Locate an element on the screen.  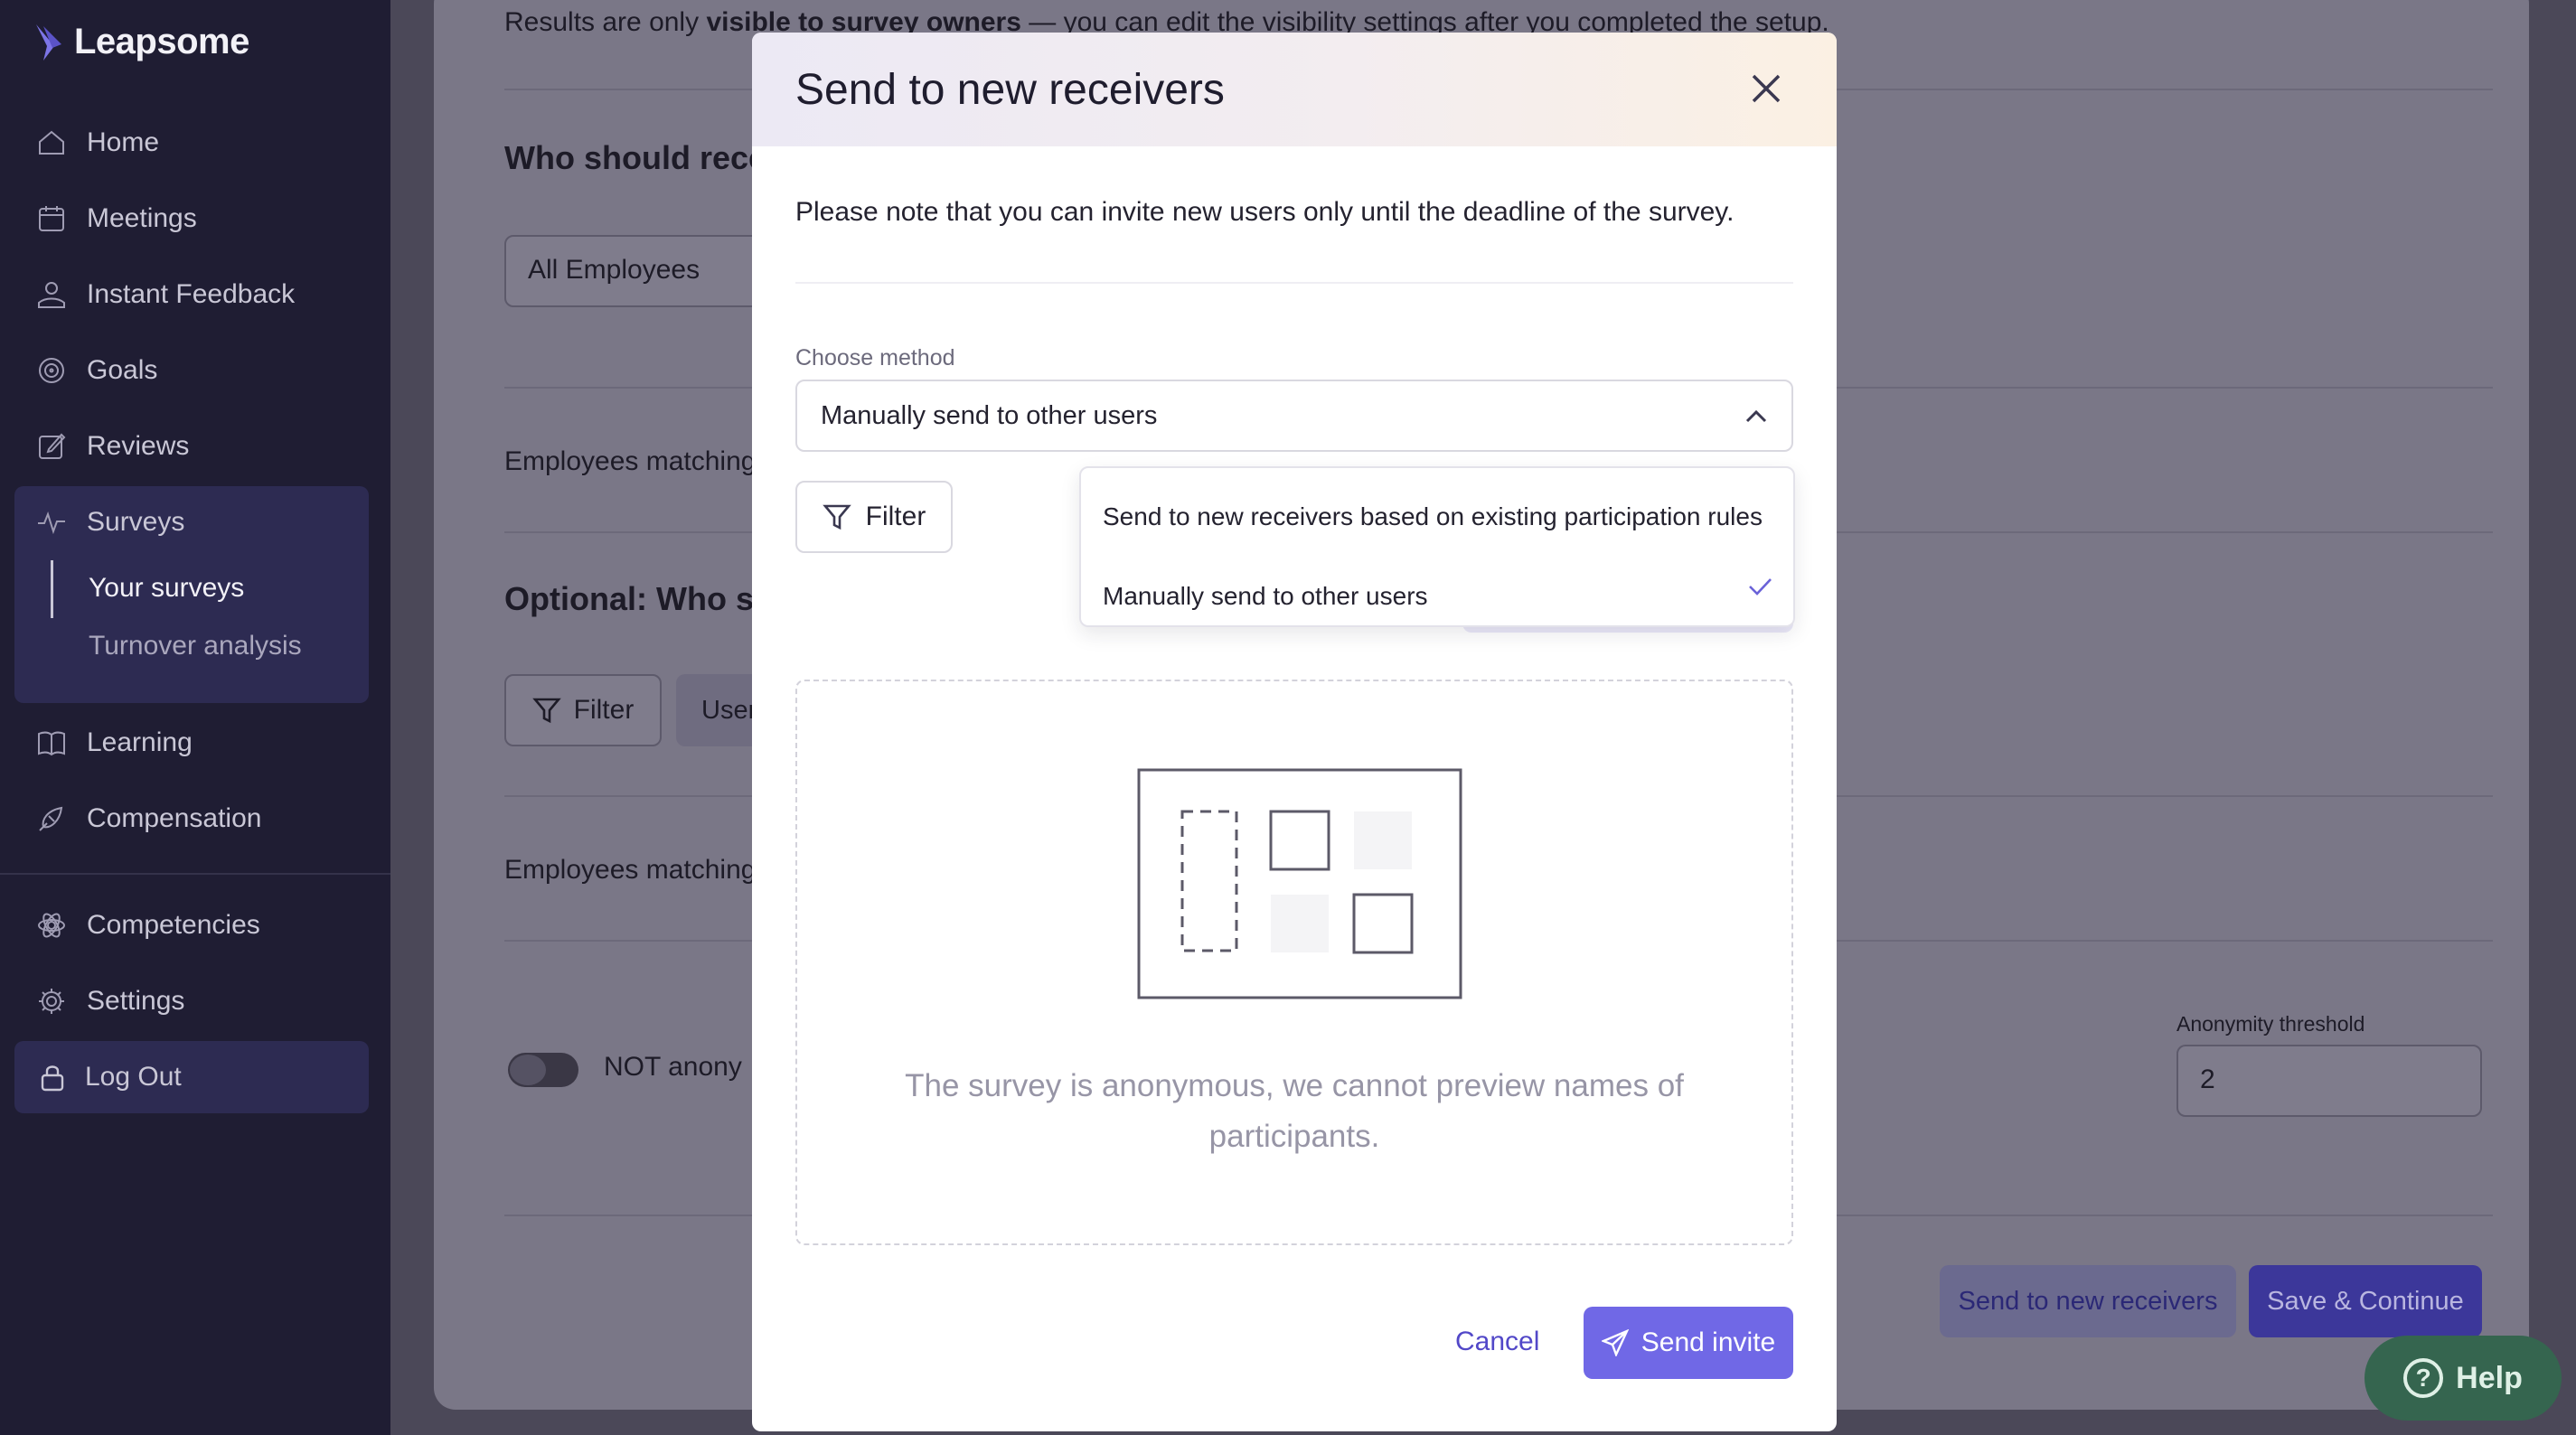
sidebar-divider is located at coordinates (195, 874).